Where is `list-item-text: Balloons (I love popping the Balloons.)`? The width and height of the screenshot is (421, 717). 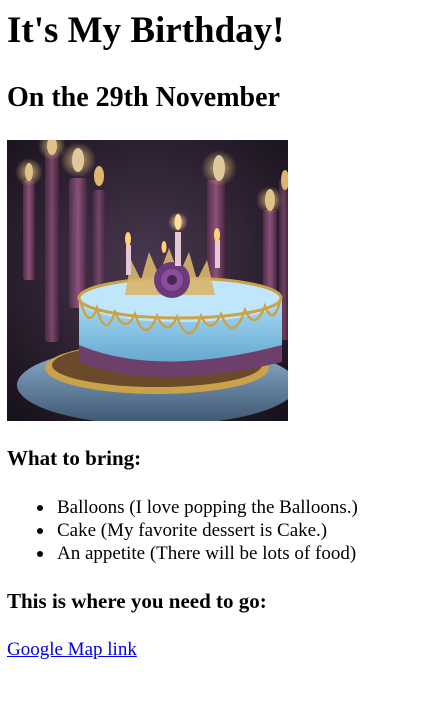 list-item-text: Balloons (I love popping the Balloons.) is located at coordinates (207, 507).